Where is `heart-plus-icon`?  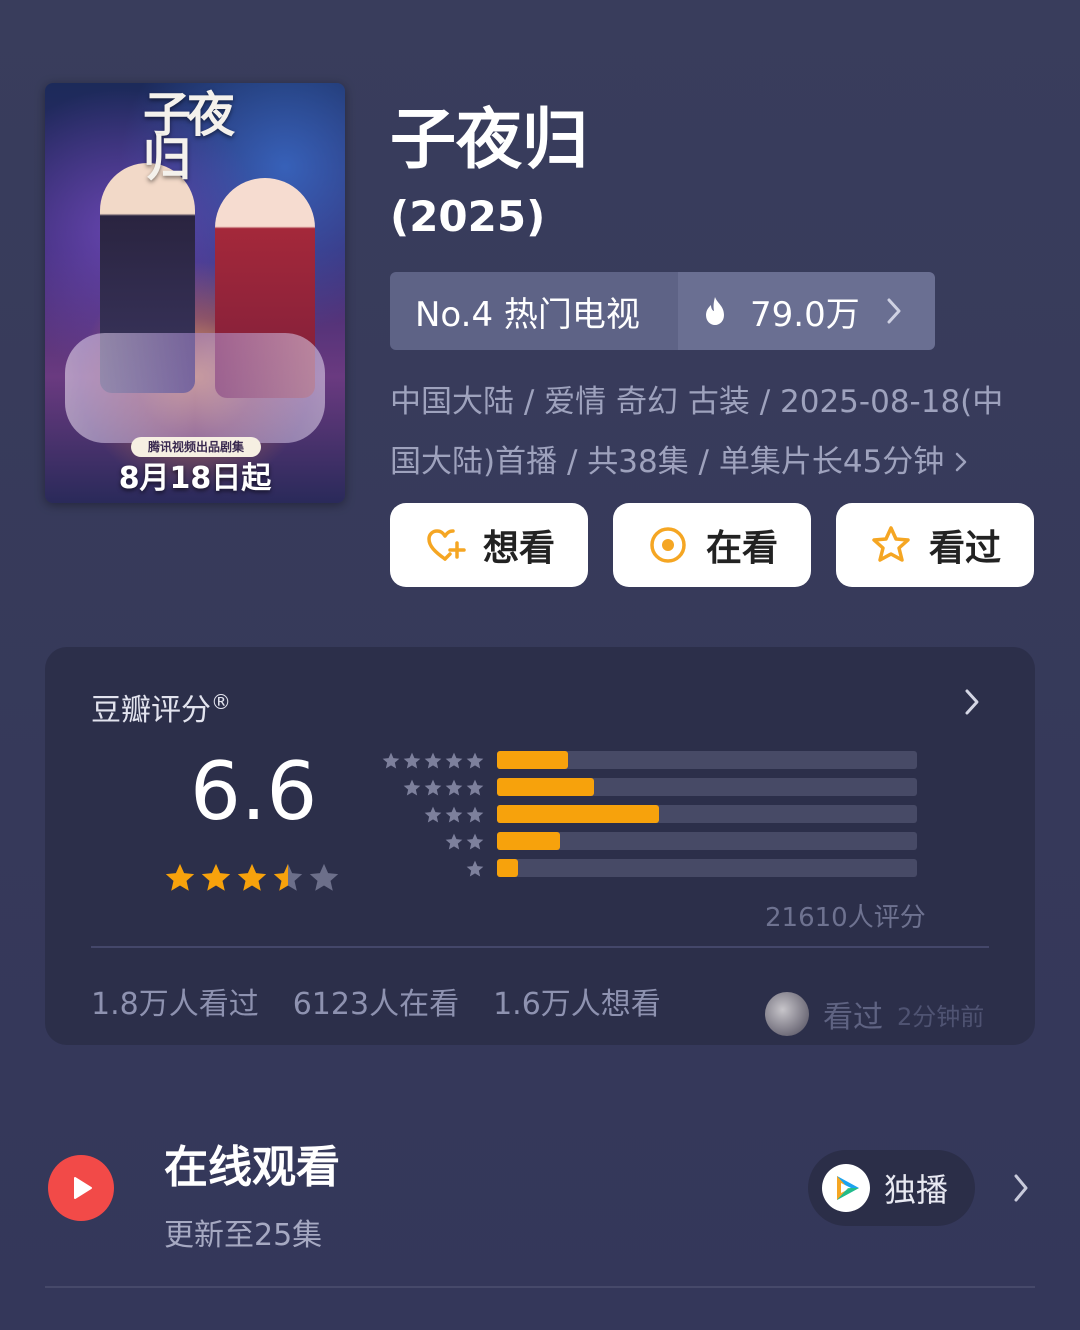
heart-plus-icon is located at coordinates (446, 545).